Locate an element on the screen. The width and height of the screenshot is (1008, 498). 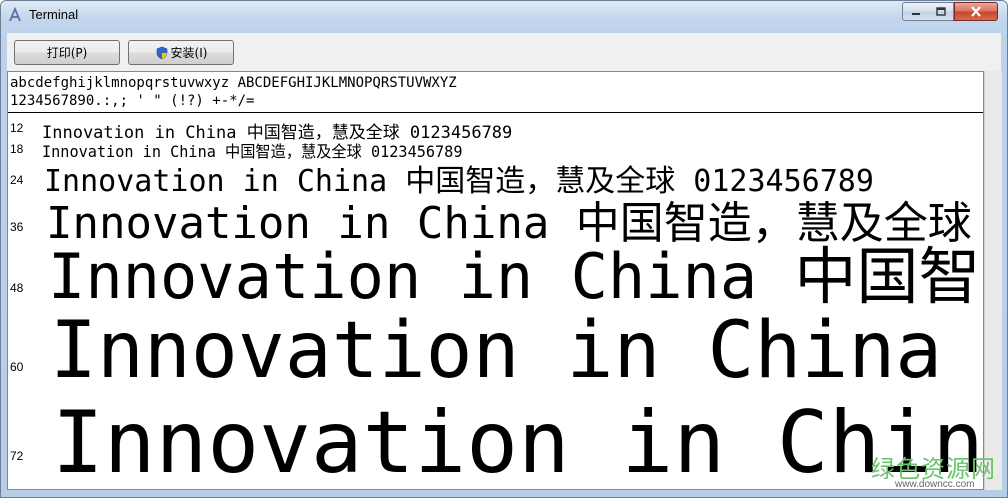
maximize-icon is located at coordinates (940, 11).